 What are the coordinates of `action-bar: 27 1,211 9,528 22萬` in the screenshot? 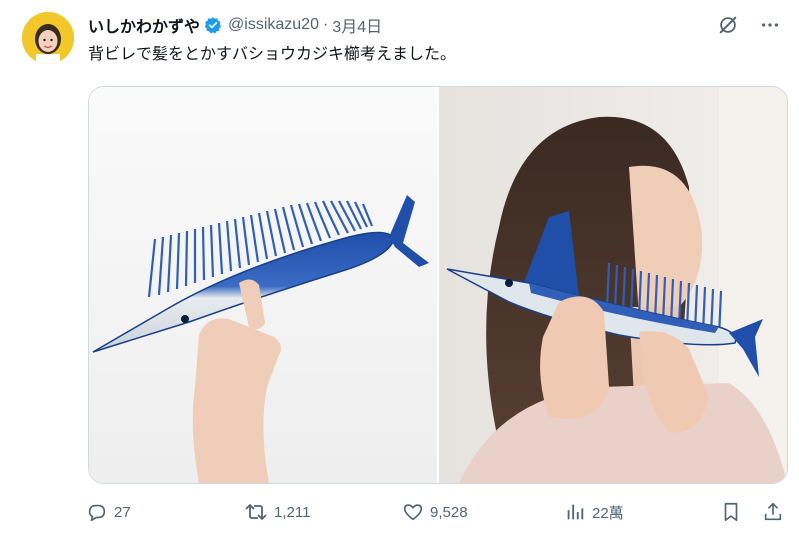 It's located at (435, 512).